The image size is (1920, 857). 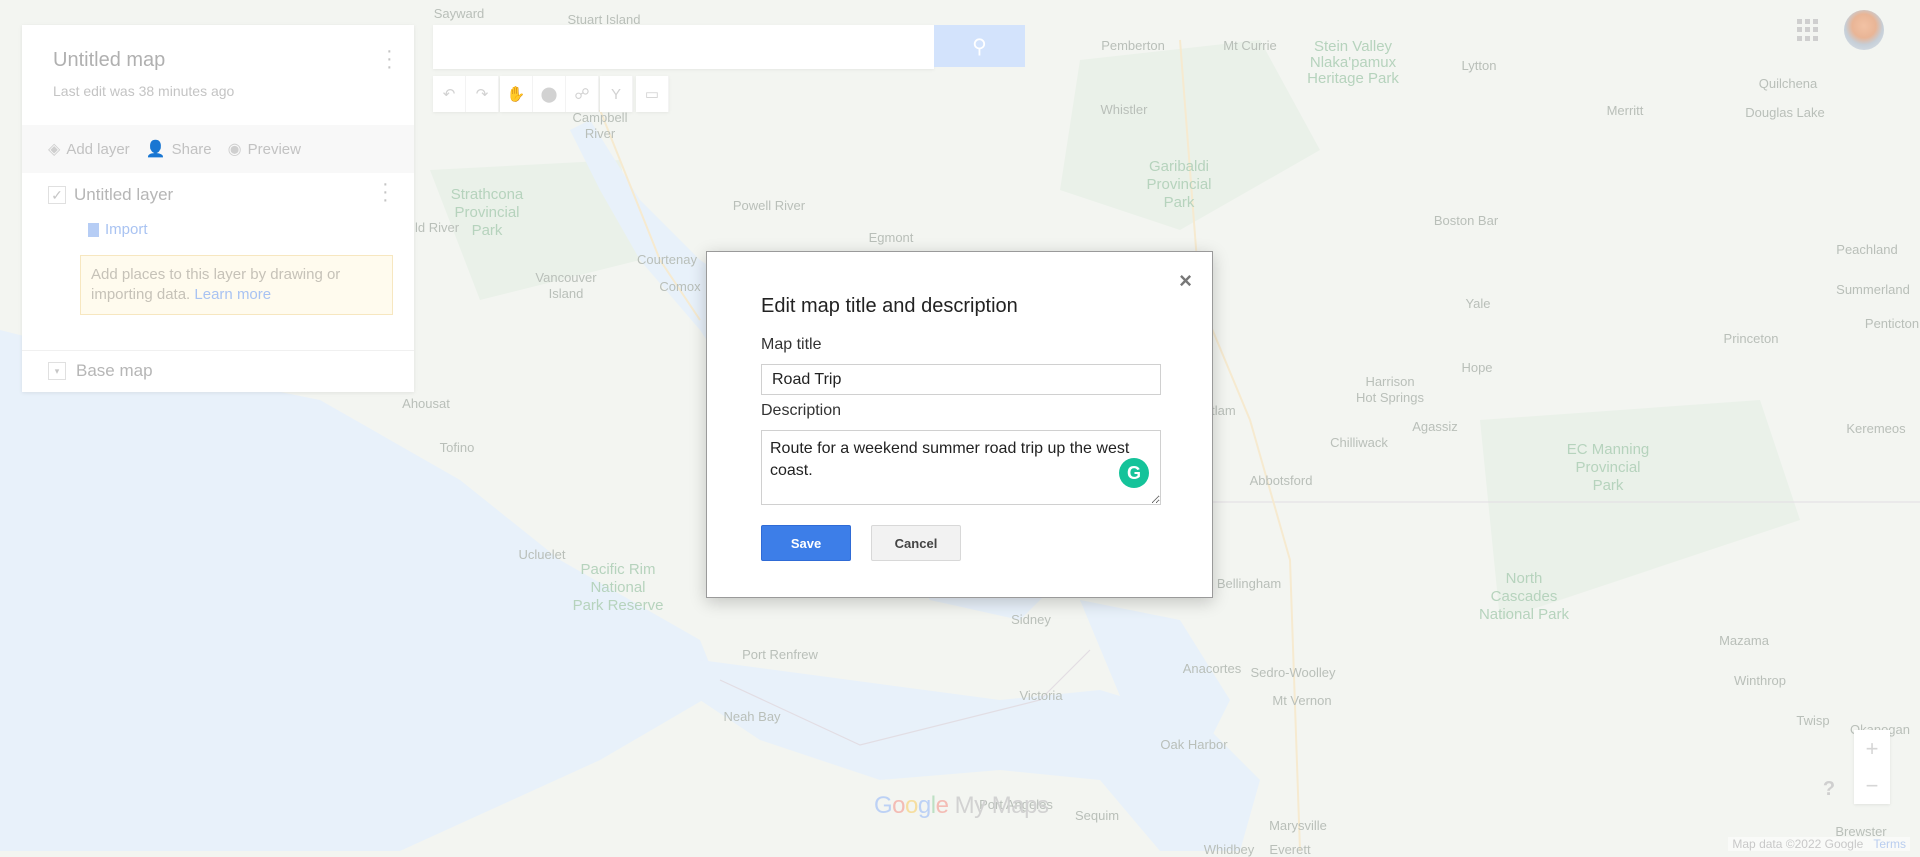 What do you see at coordinates (1097, 815) in the screenshot?
I see `map-place-label: Sequim` at bounding box center [1097, 815].